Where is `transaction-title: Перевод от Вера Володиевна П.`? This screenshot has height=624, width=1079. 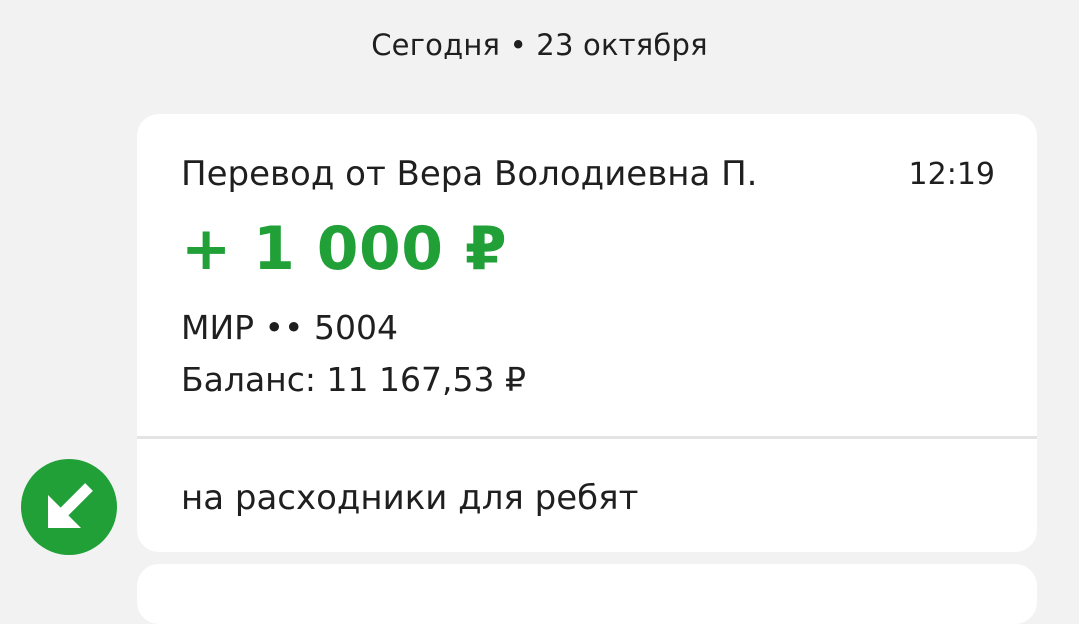
transaction-title: Перевод от Вера Володиевна П. is located at coordinates (469, 174).